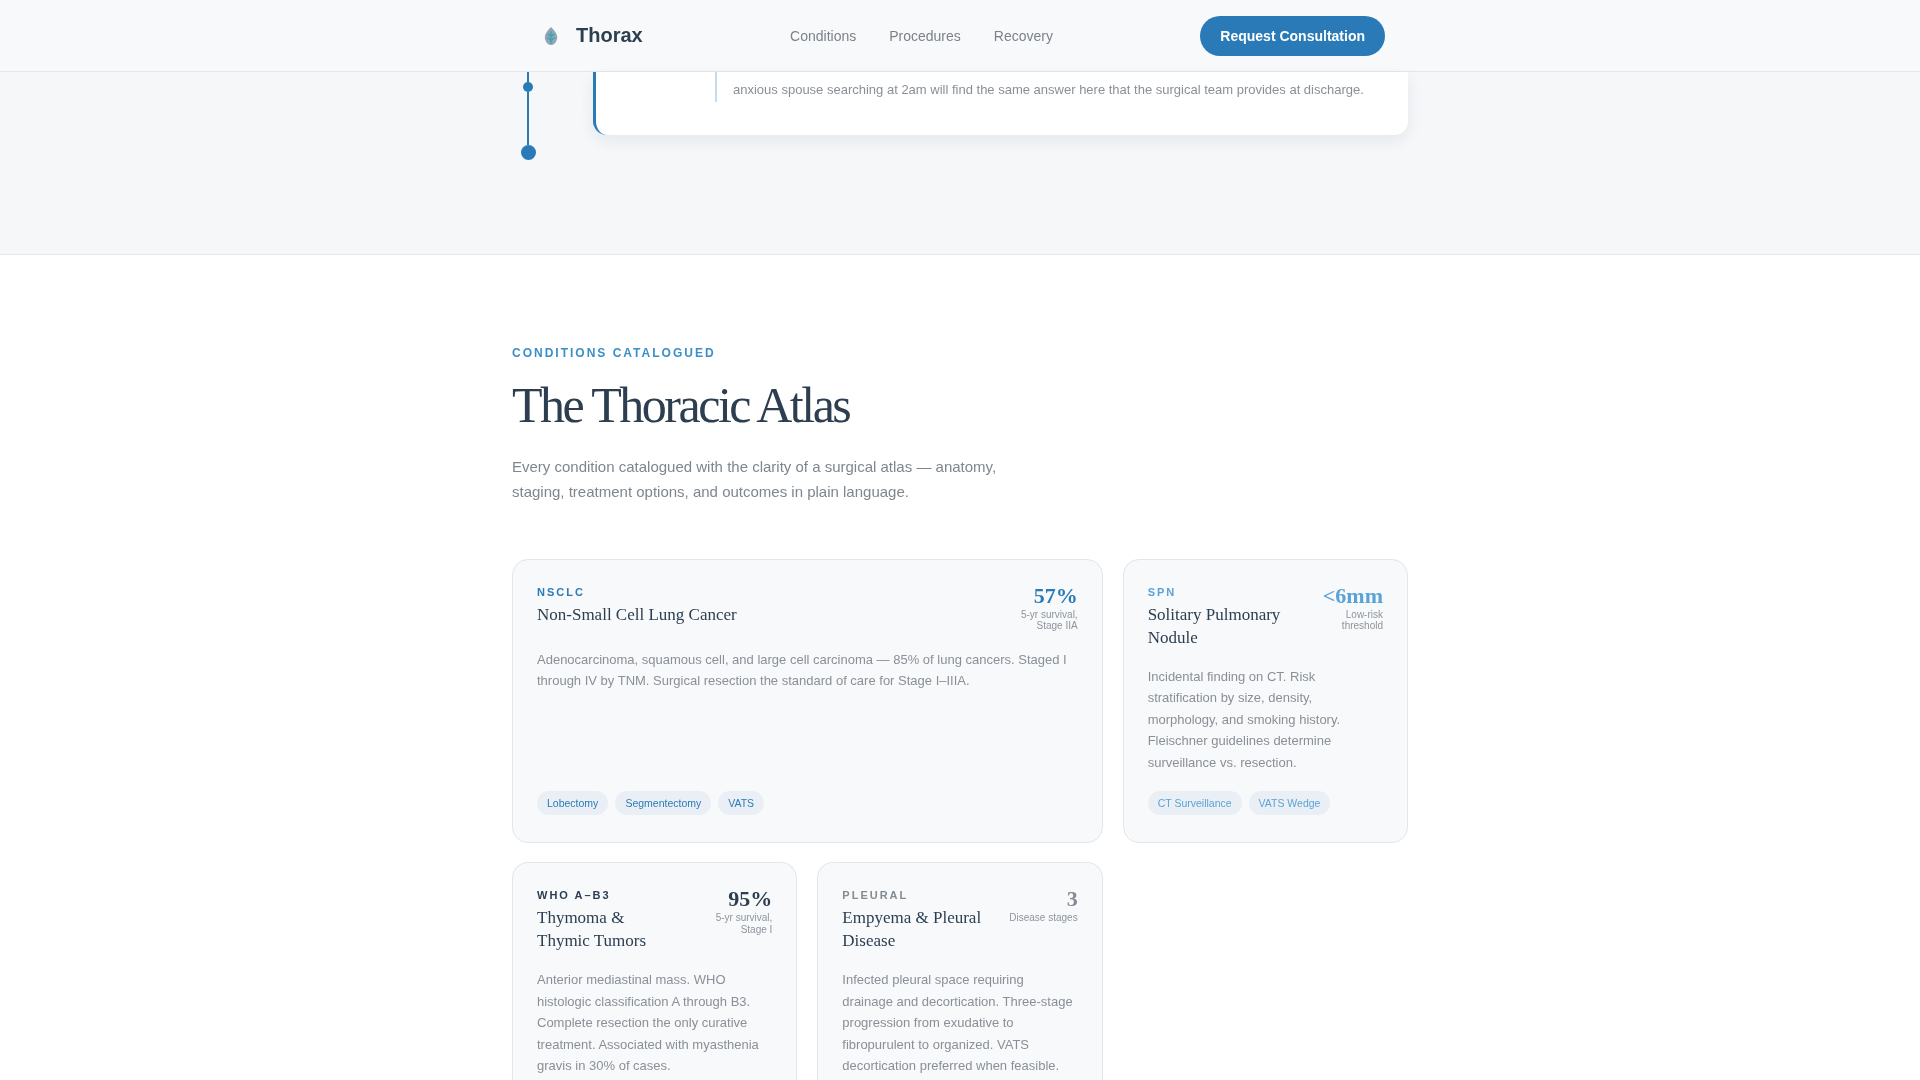 The height and width of the screenshot is (1080, 1920). Describe the element at coordinates (1292, 35) in the screenshot. I see `consultation-button: Request Consultation` at that location.